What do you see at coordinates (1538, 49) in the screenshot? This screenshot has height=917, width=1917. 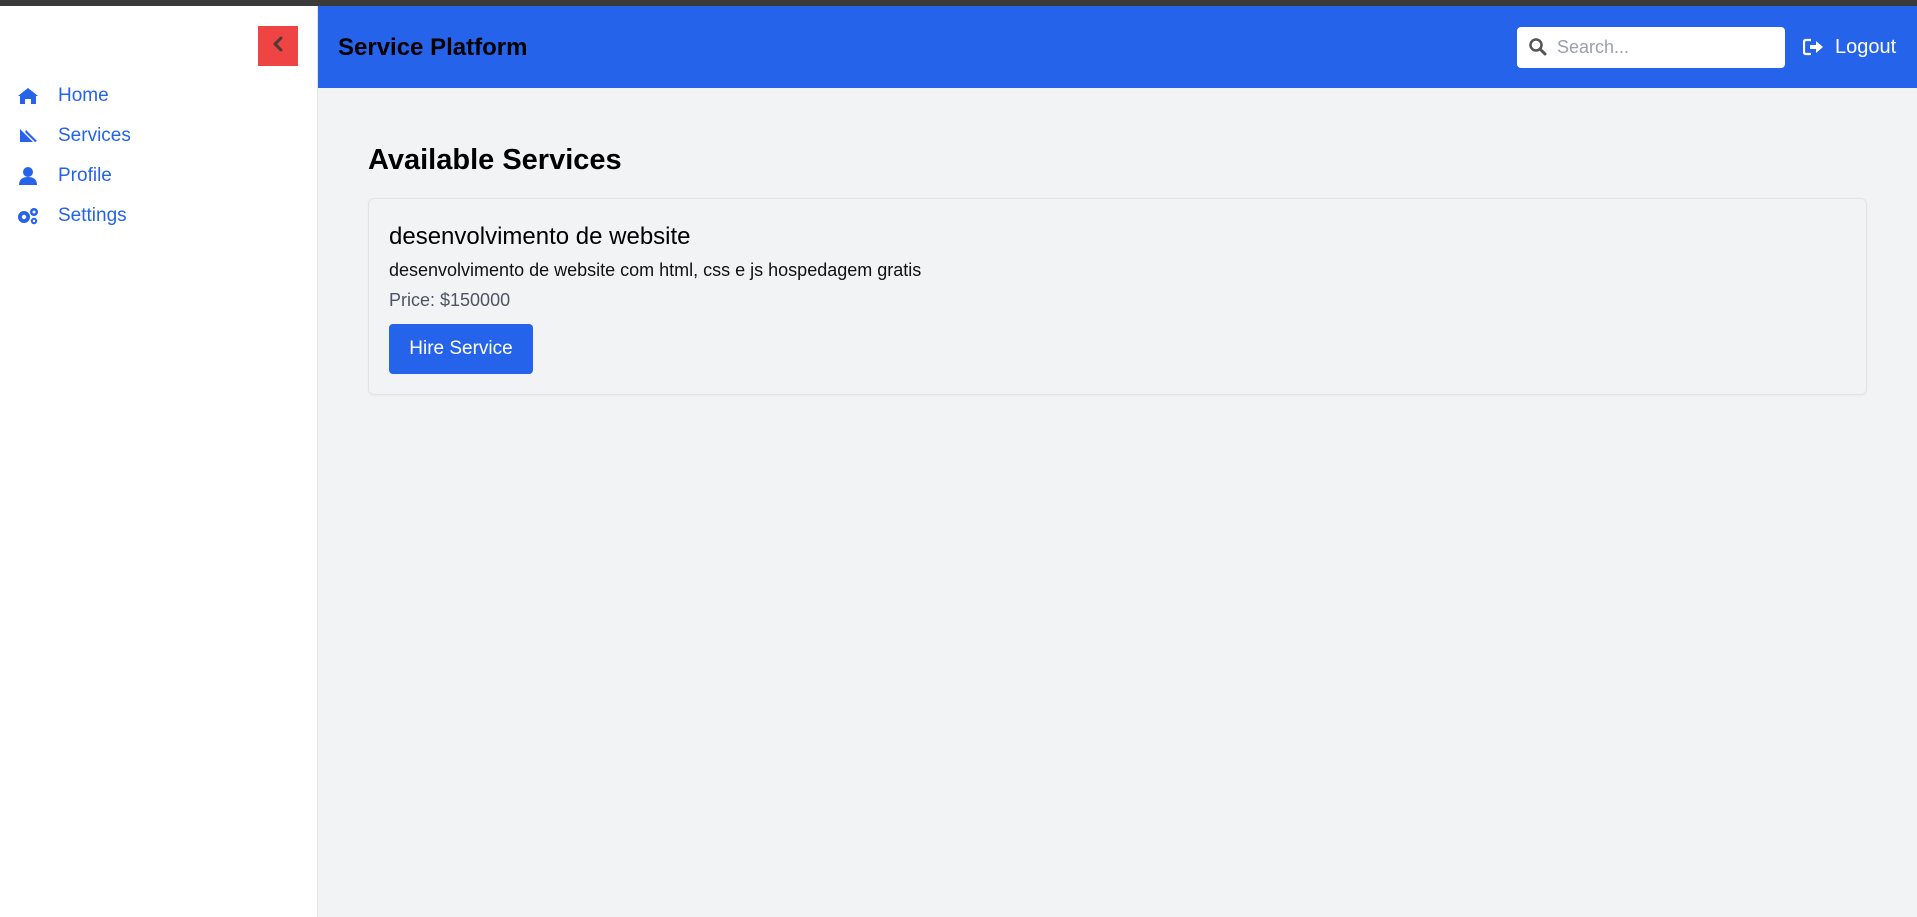 I see `search-icon` at bounding box center [1538, 49].